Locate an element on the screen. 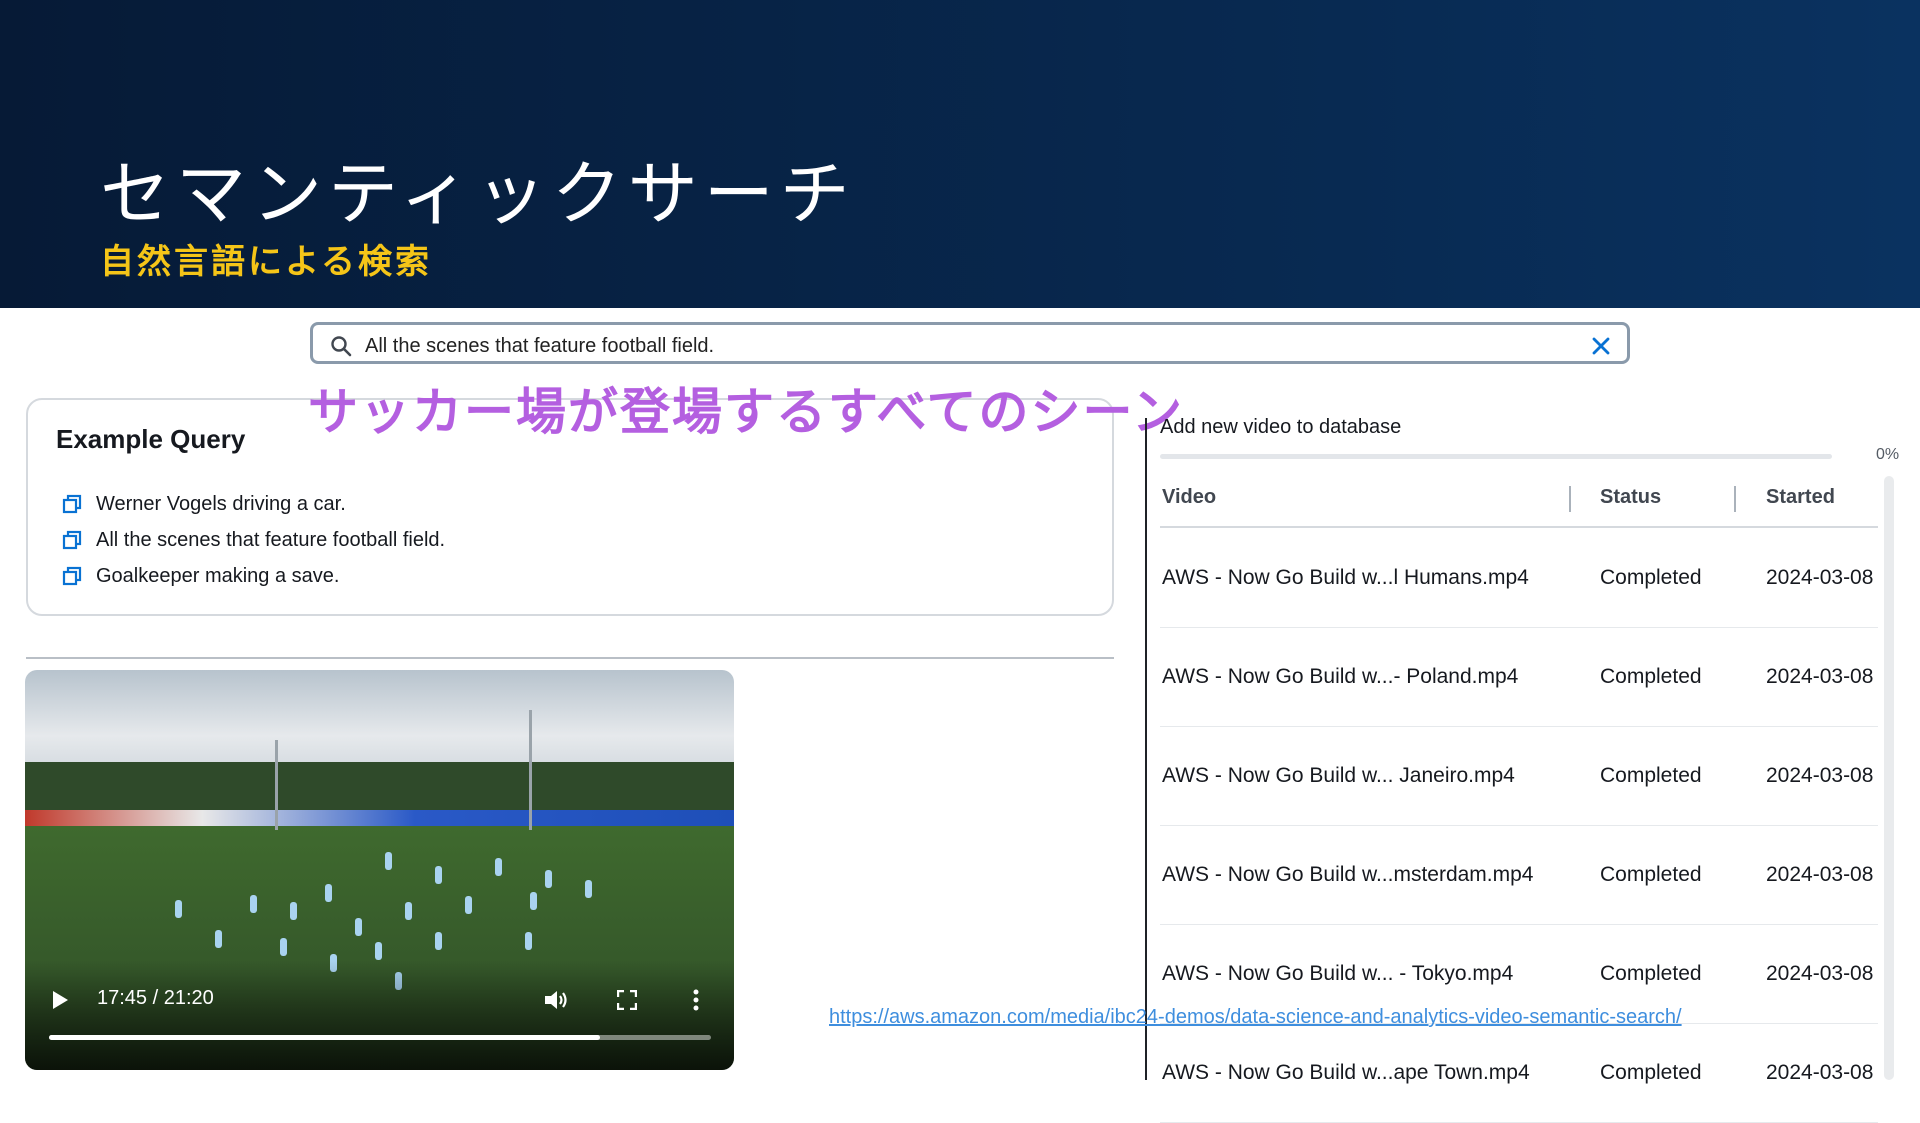 The image size is (1920, 1123). video-player: 17:45 / 21:20 is located at coordinates (379, 870).